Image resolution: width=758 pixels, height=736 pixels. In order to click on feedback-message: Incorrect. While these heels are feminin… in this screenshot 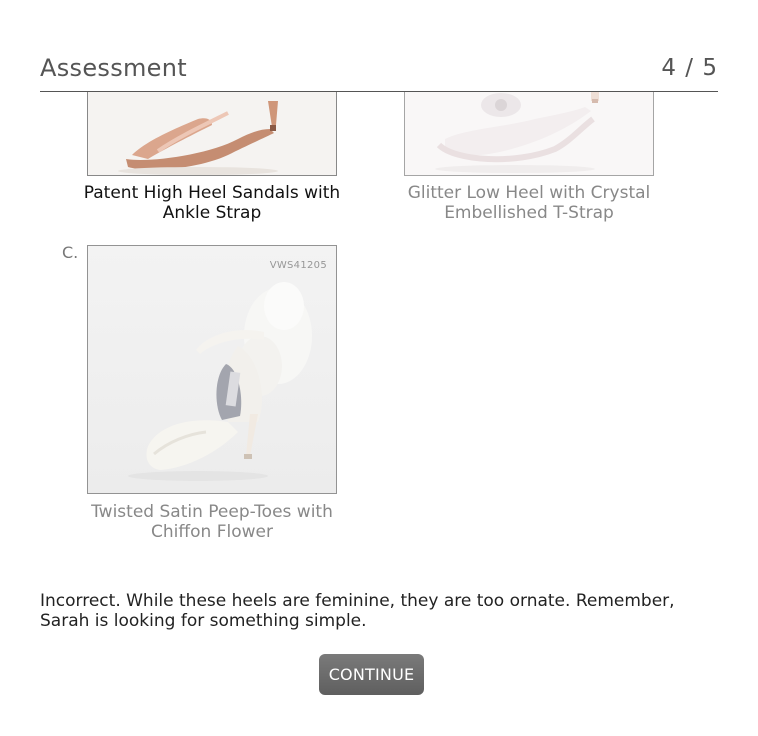, I will do `click(357, 611)`.